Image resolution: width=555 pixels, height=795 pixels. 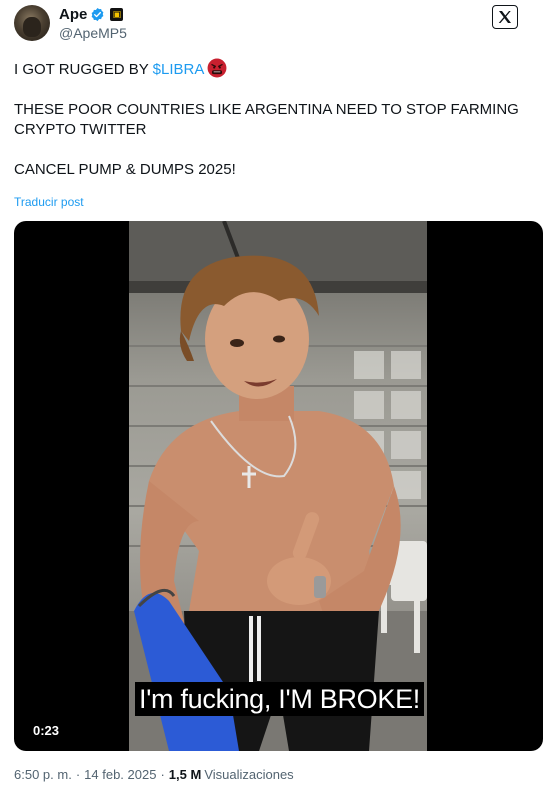 I want to click on avatar, so click(x=32, y=23).